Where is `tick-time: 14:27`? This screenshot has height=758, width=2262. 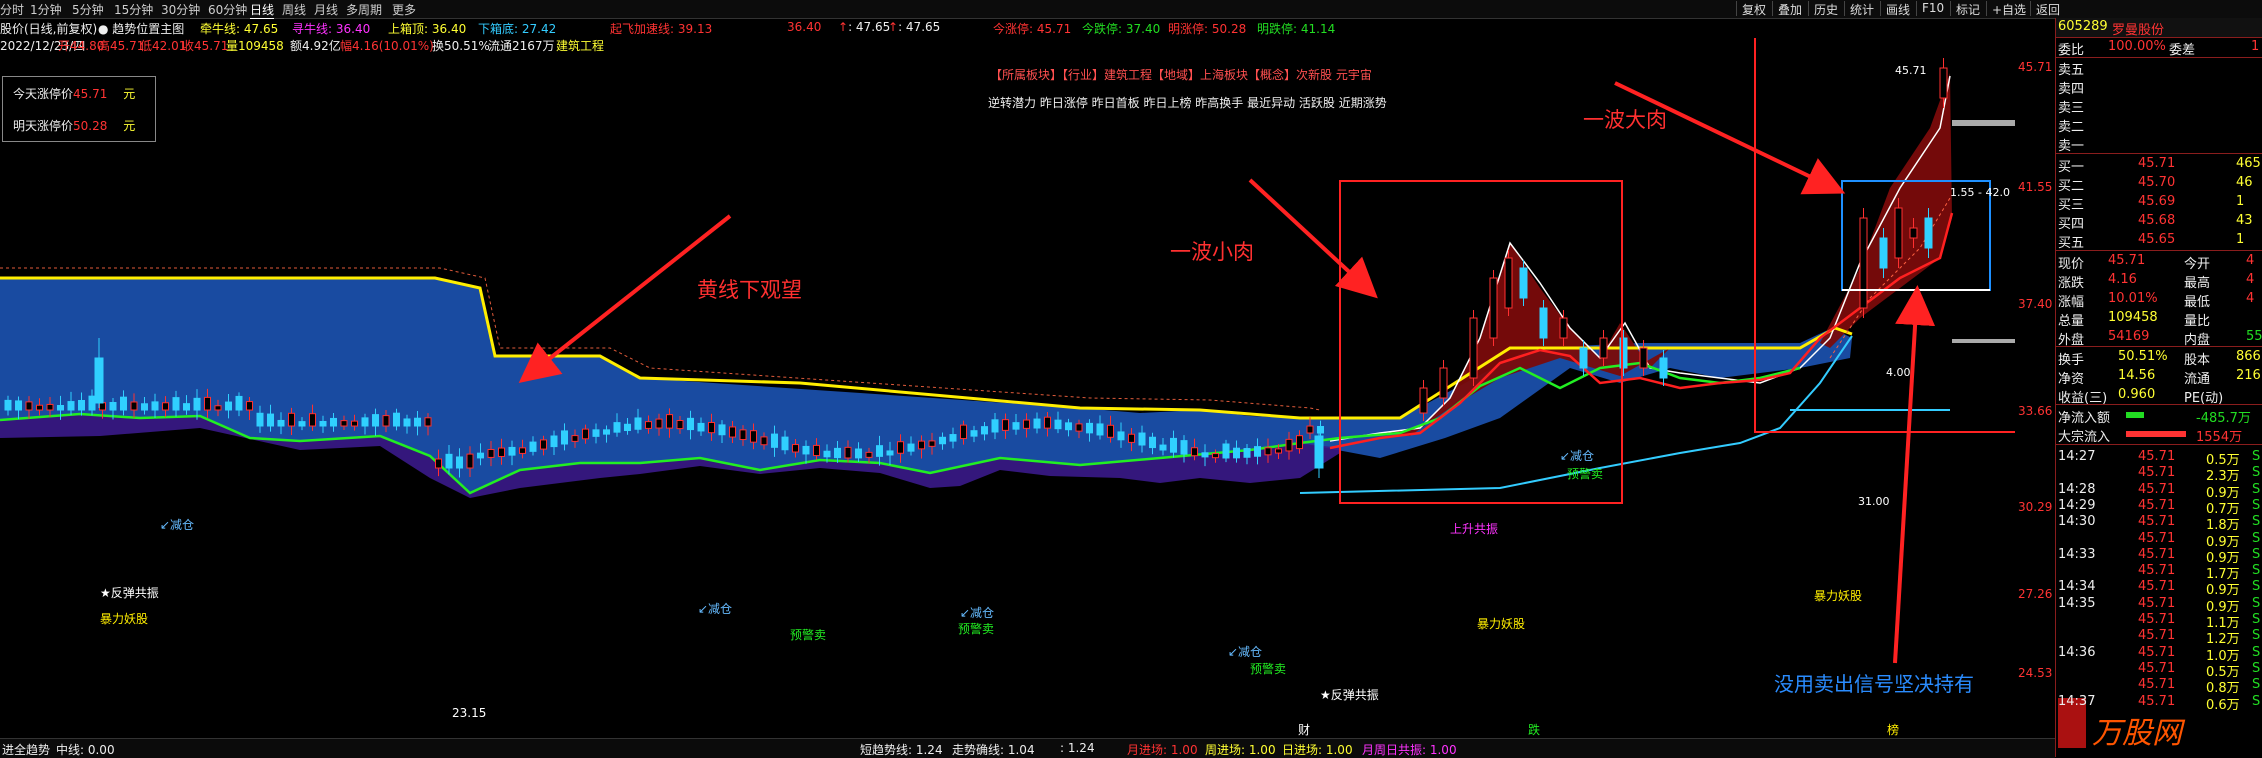
tick-time: 14:27 is located at coordinates (2077, 456).